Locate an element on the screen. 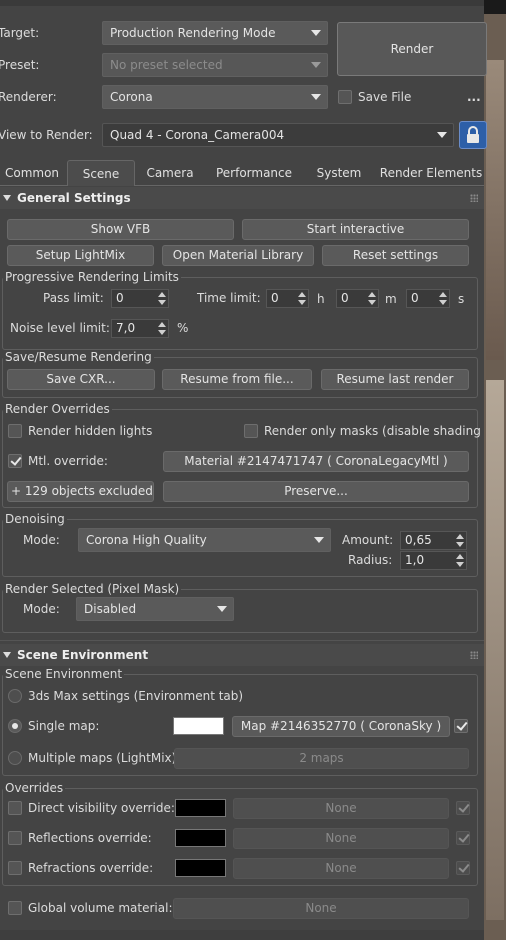 The width and height of the screenshot is (506, 940). direct-visibility-checkbox is located at coordinates (15, 808).